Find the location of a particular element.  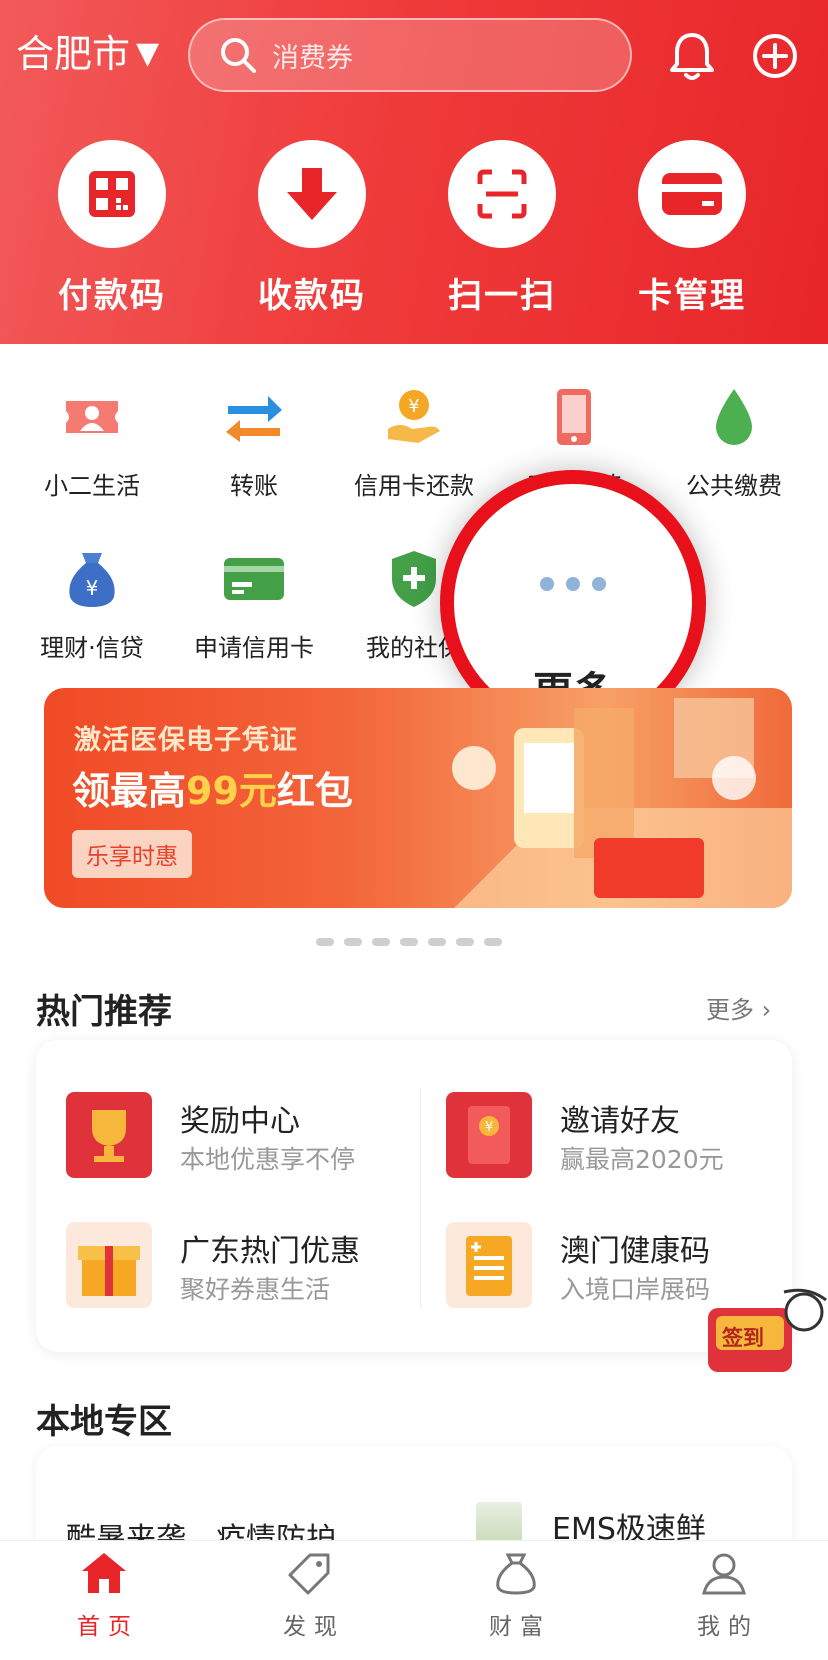

tag-icon is located at coordinates (309, 1574).